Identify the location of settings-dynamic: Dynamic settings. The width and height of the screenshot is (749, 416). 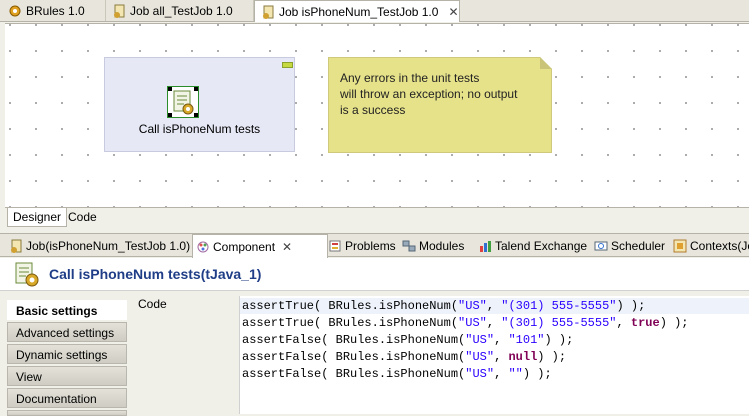
(67, 354).